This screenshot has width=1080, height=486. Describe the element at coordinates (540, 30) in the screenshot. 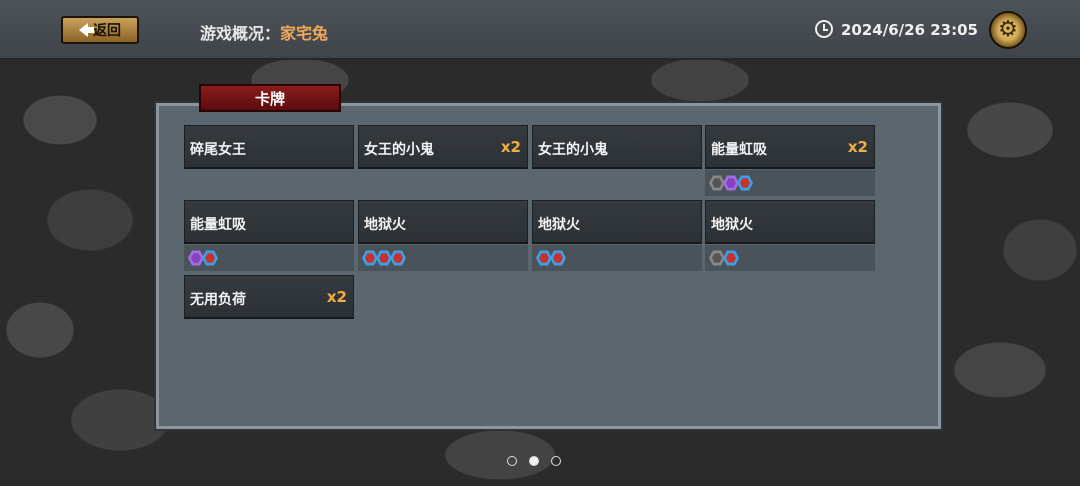

I see `top-bar: 返回 游戏概况：家宅兔 2024/6/26 23:05 ⚙` at that location.